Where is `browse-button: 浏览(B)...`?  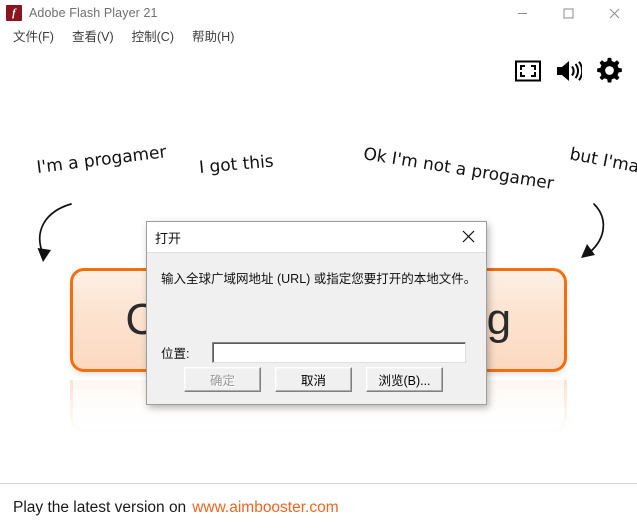 browse-button: 浏览(B)... is located at coordinates (404, 379).